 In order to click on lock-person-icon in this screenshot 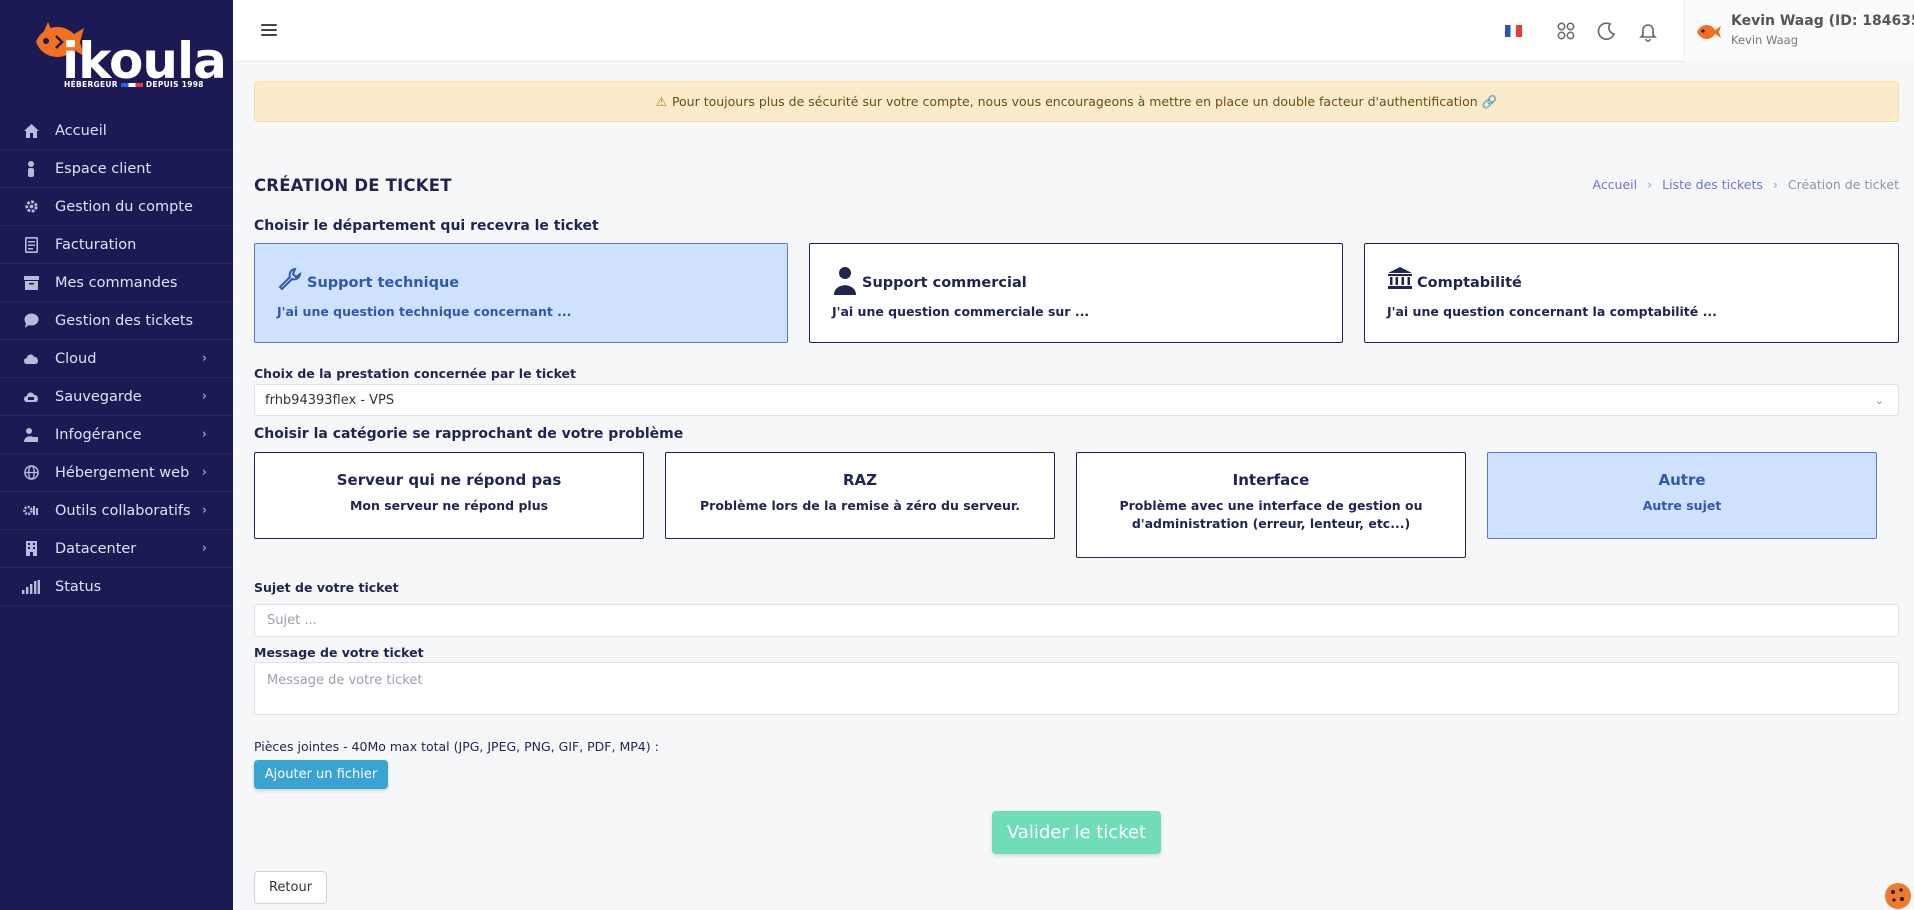, I will do `click(31, 435)`.